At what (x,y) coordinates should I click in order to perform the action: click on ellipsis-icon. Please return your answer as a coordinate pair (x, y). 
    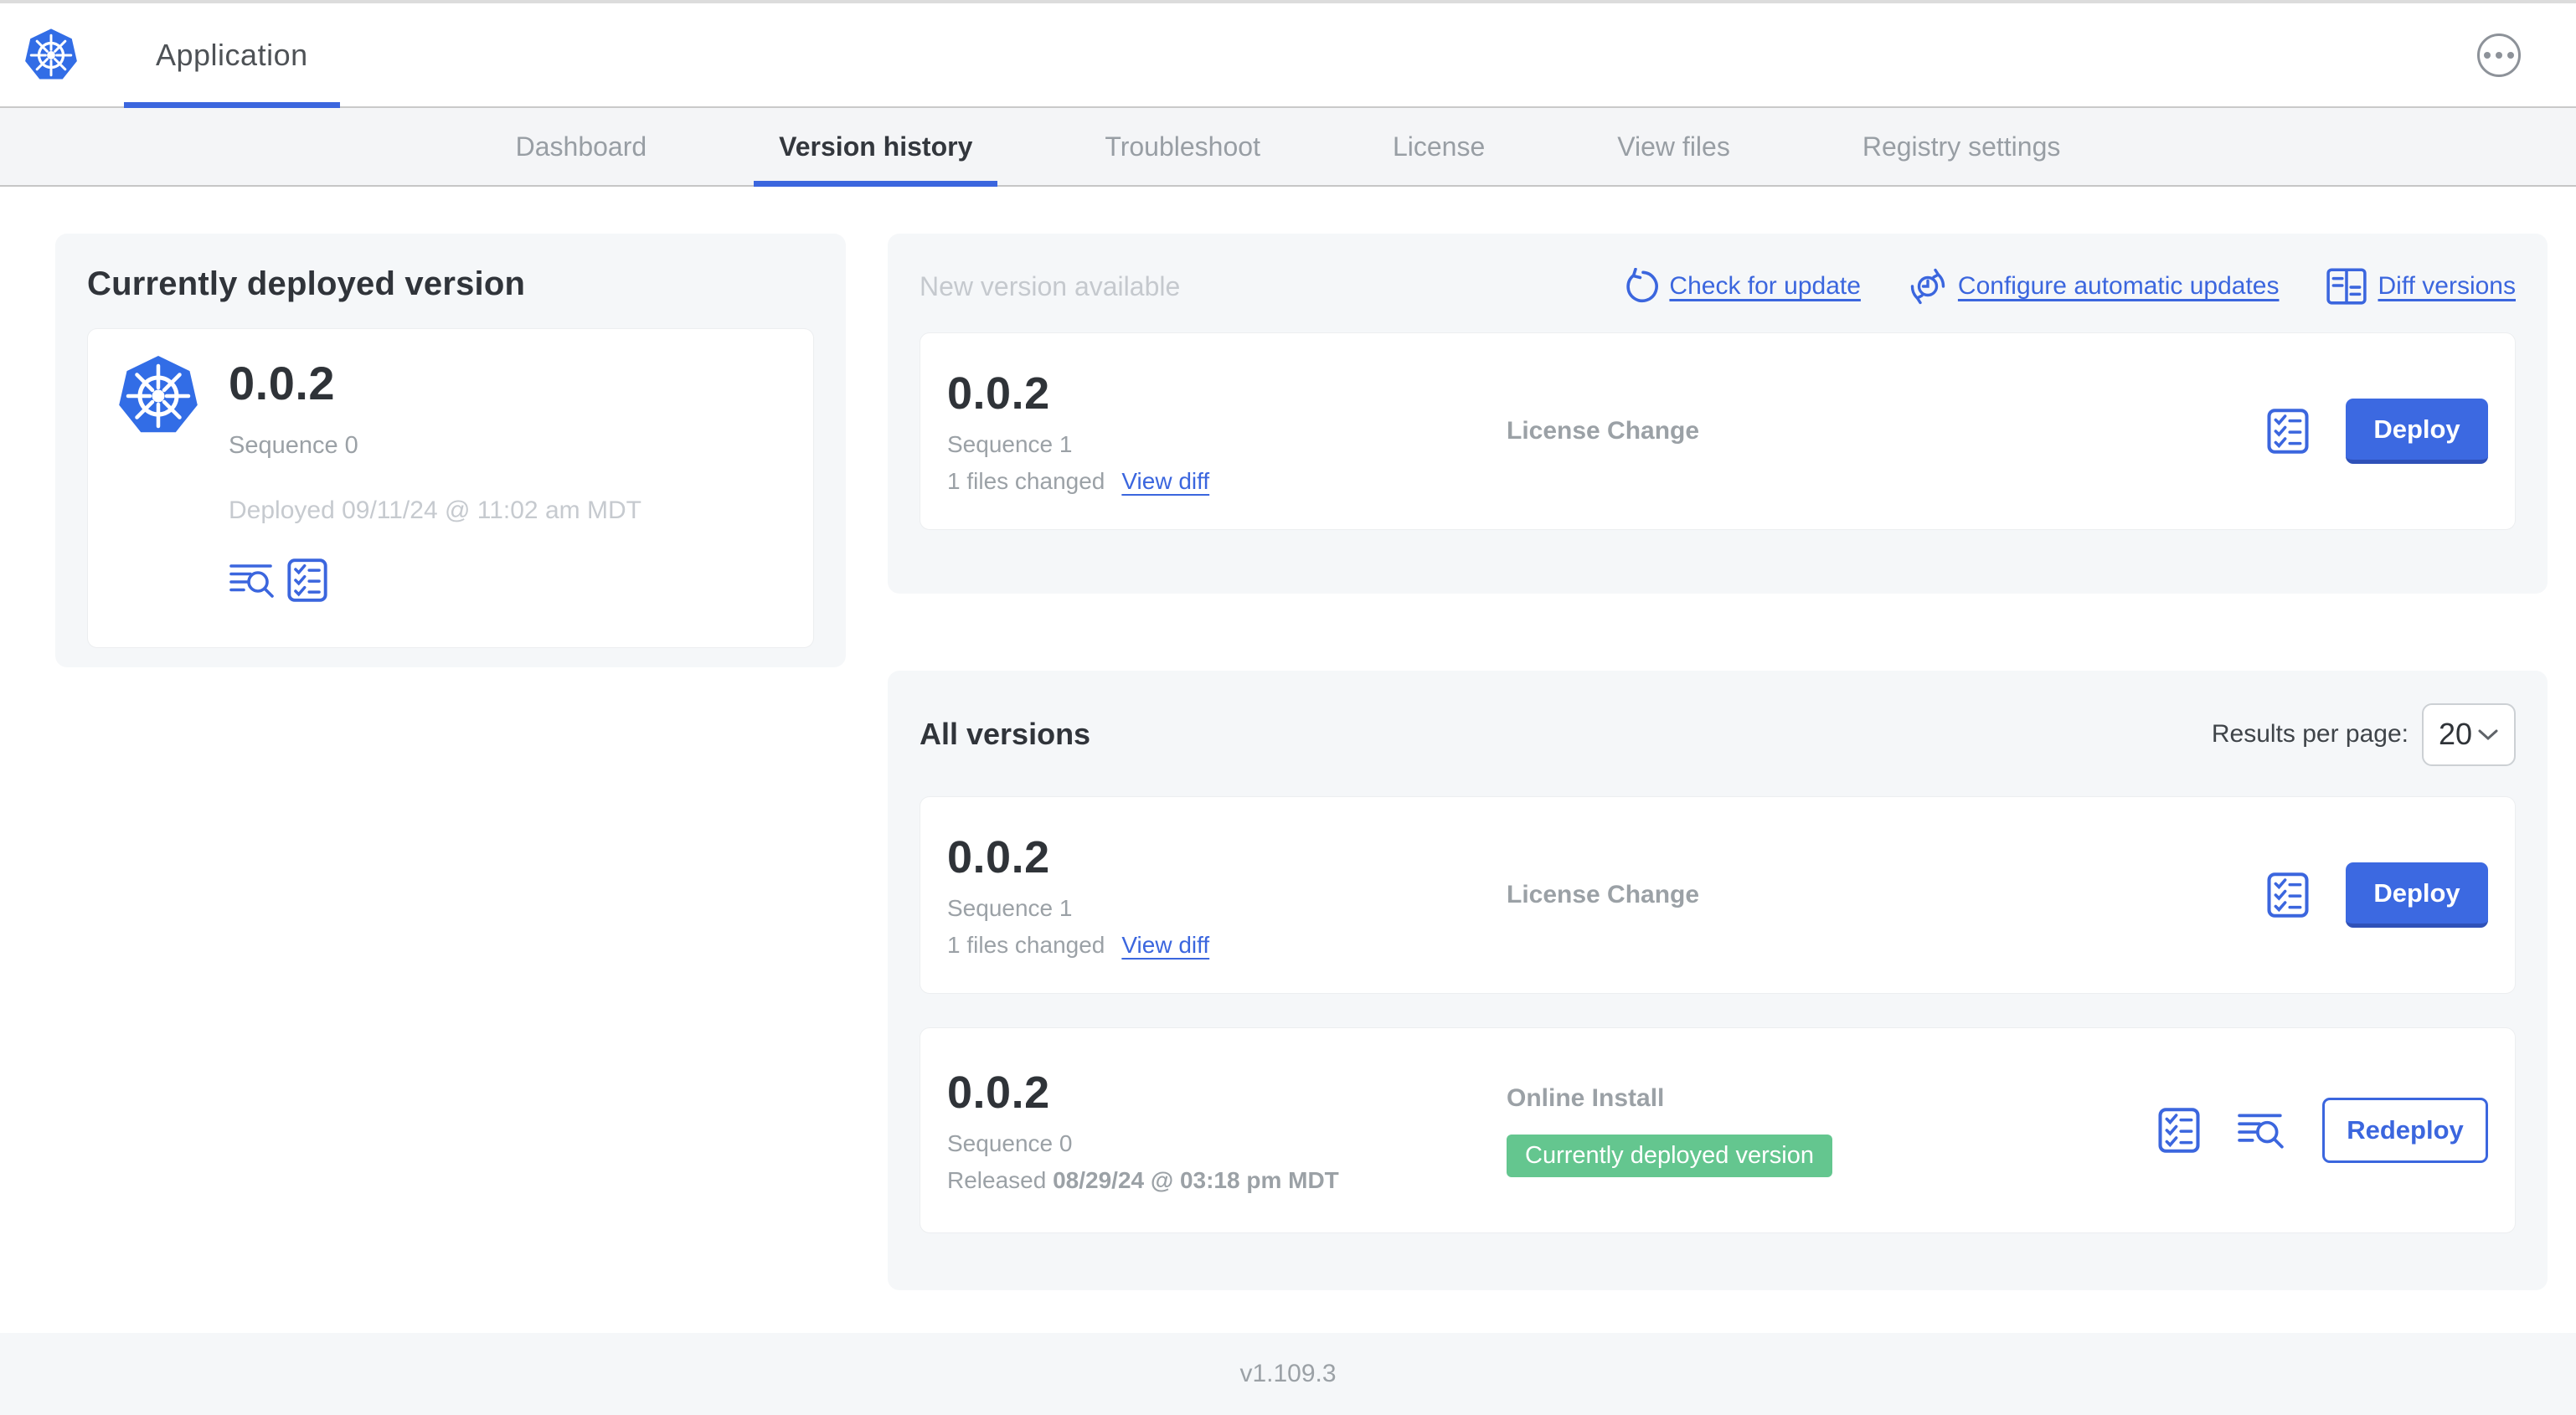
    Looking at the image, I should click on (2499, 55).